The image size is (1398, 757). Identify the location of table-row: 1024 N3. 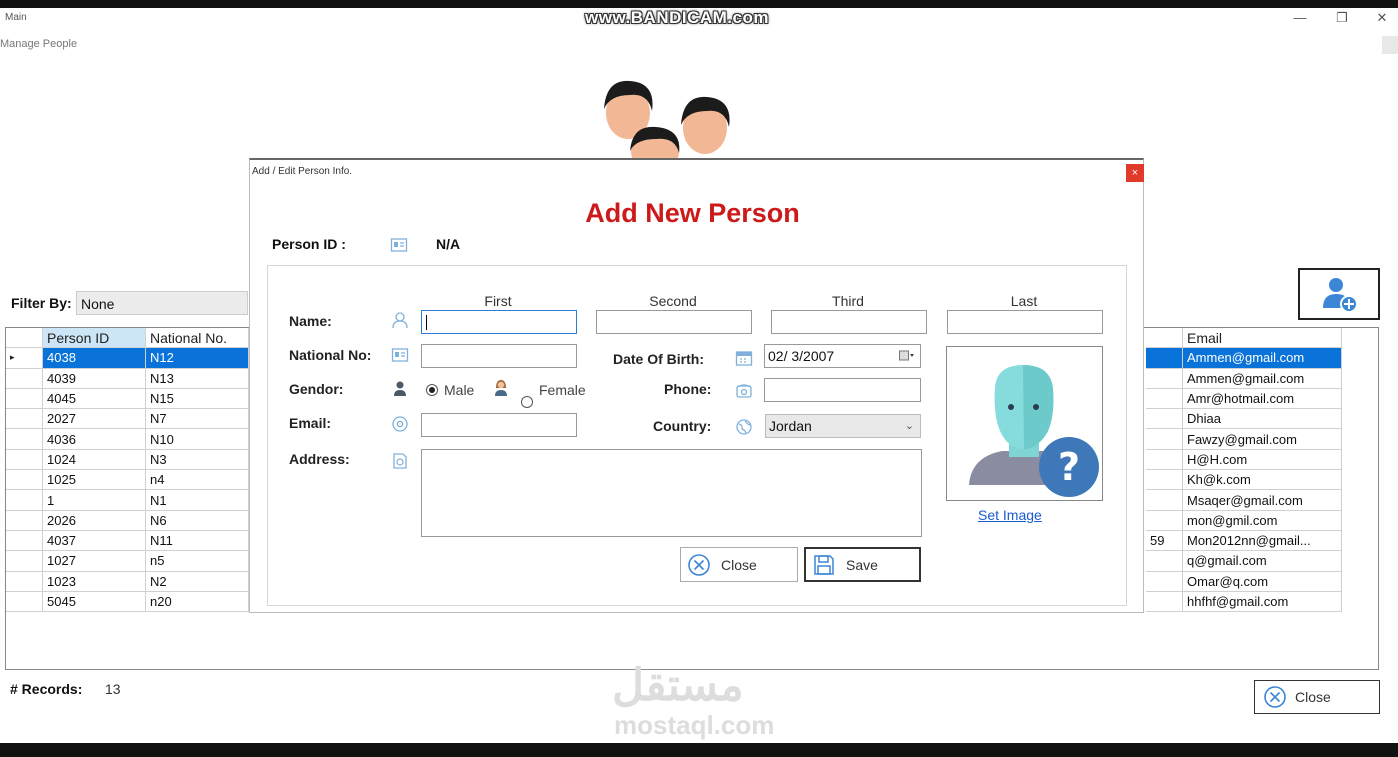
(127, 460).